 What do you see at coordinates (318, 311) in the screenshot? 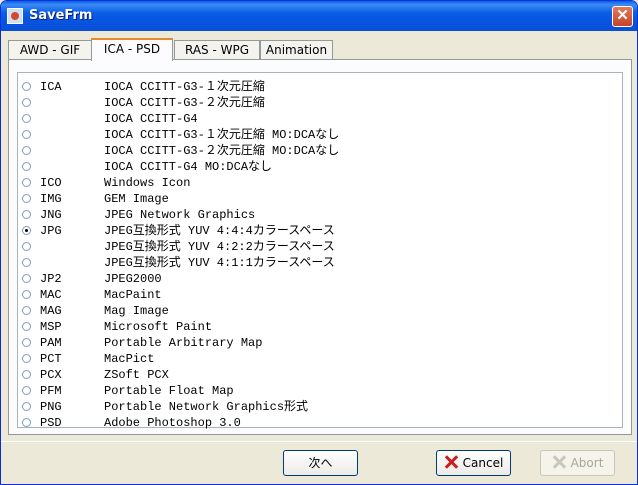
I see `format-row: MAG Mag Image` at bounding box center [318, 311].